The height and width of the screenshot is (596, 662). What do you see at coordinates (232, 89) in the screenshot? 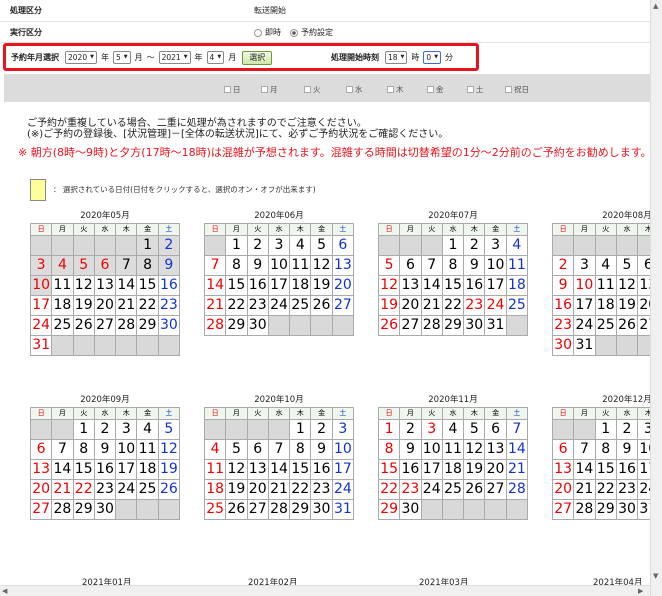
I see `filter-sunday: 日` at bounding box center [232, 89].